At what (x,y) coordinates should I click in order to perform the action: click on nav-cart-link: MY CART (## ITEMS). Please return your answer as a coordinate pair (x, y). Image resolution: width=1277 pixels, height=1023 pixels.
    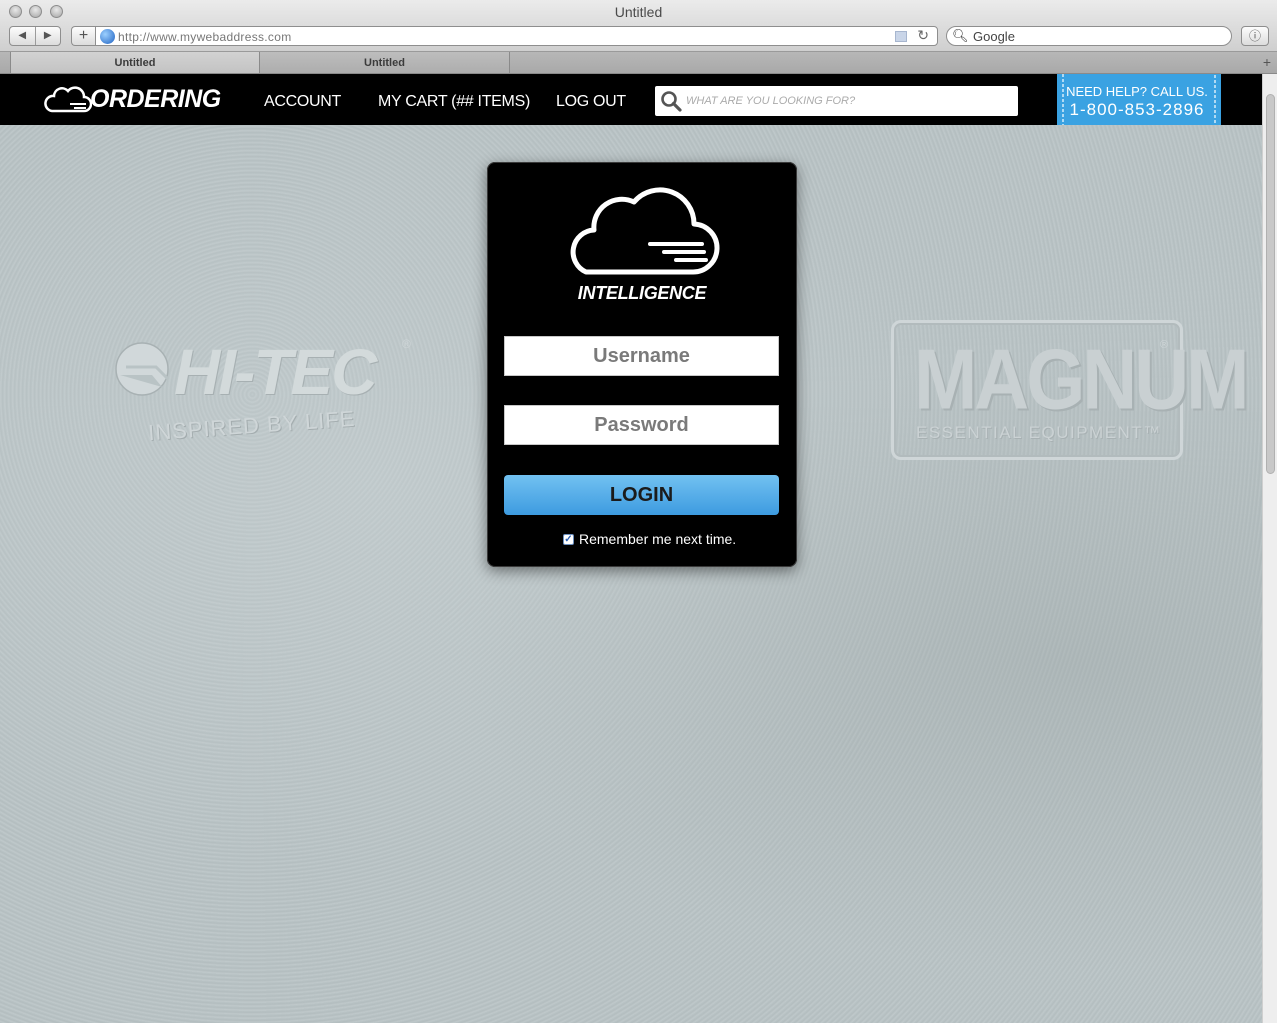
    Looking at the image, I should click on (454, 102).